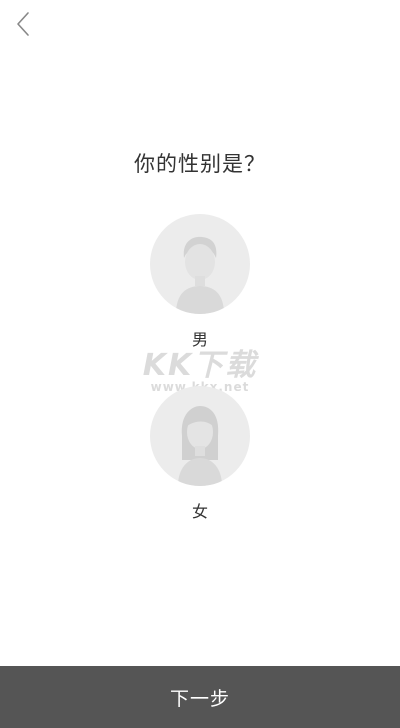  What do you see at coordinates (200, 164) in the screenshot?
I see `gender-question: 你的性别是？` at bounding box center [200, 164].